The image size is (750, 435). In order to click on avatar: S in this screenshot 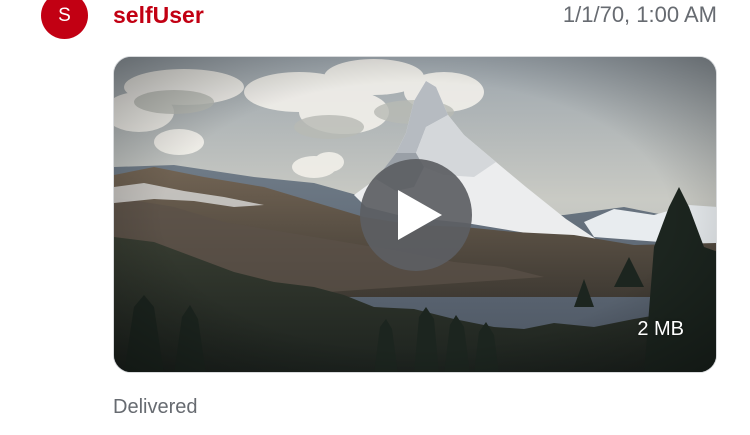, I will do `click(64, 19)`.